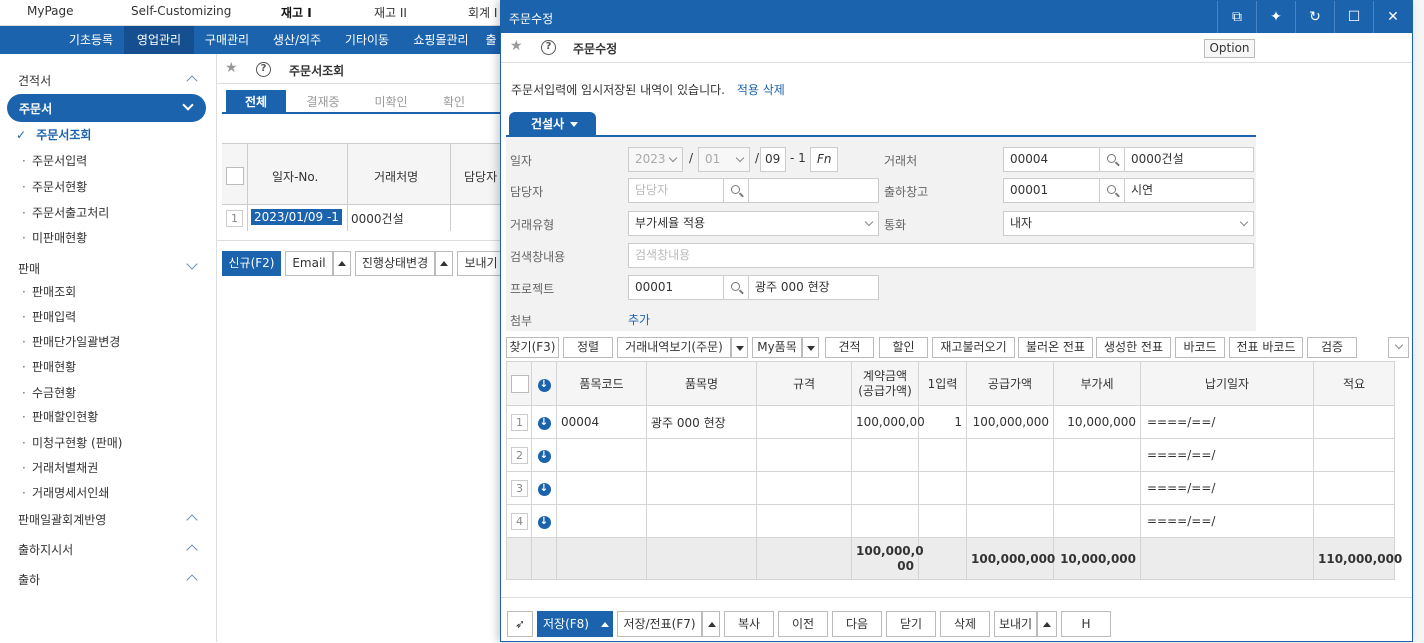  What do you see at coordinates (54, 160) in the screenshot?
I see `sidebar-item-order-input: · 주문서입력` at bounding box center [54, 160].